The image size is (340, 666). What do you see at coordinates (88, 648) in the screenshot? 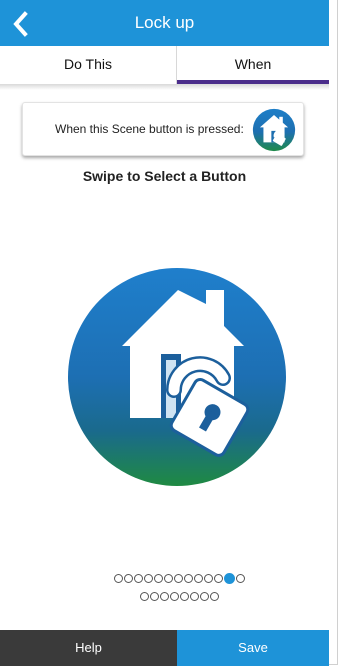
I see `help-button: Help` at bounding box center [88, 648].